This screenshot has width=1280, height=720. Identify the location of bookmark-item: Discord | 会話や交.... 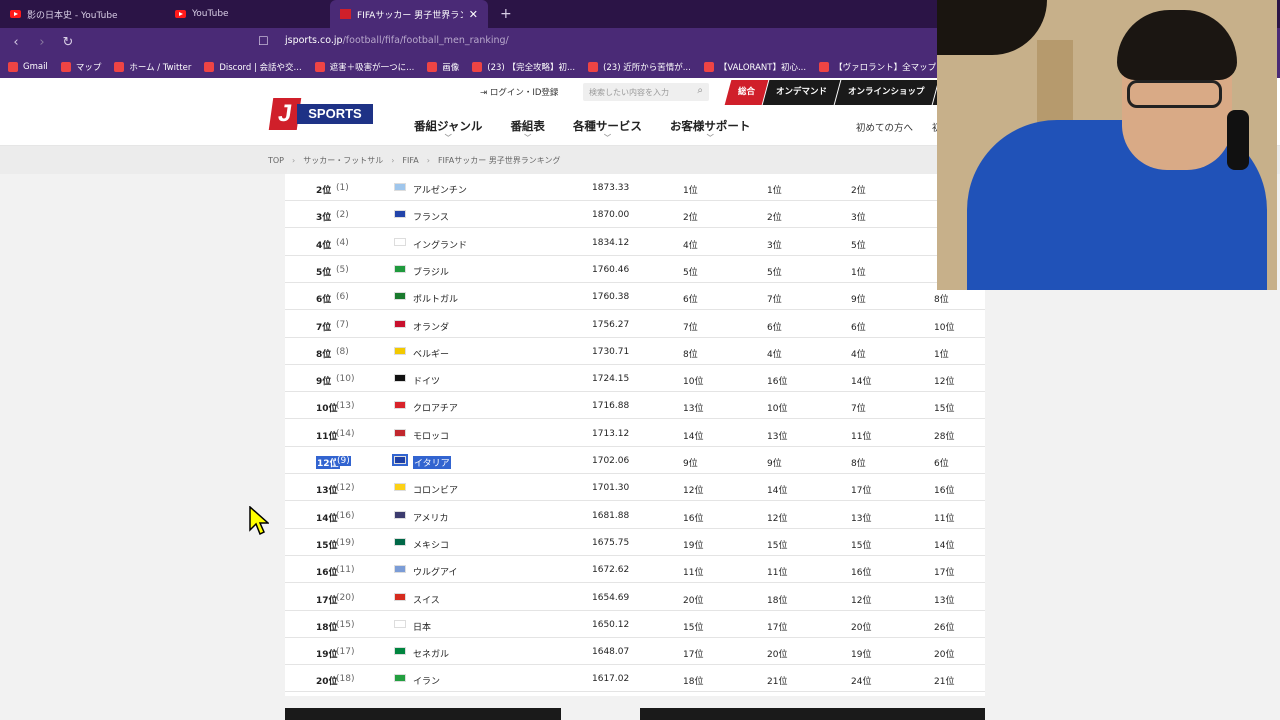
(253, 67).